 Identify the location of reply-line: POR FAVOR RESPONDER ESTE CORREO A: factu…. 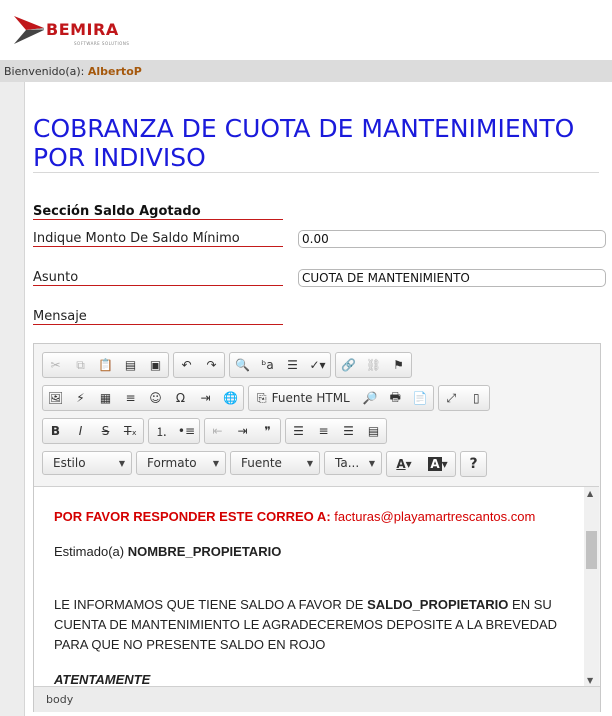
(314, 517).